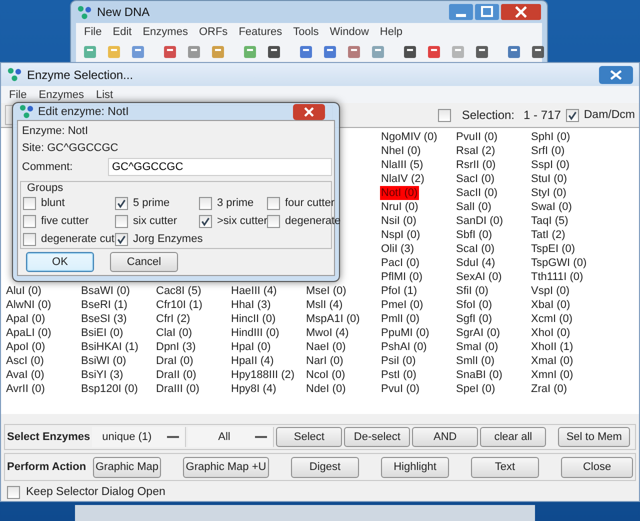 The height and width of the screenshot is (521, 640). Describe the element at coordinates (325, 467) in the screenshot. I see `action-button: Digest` at that location.